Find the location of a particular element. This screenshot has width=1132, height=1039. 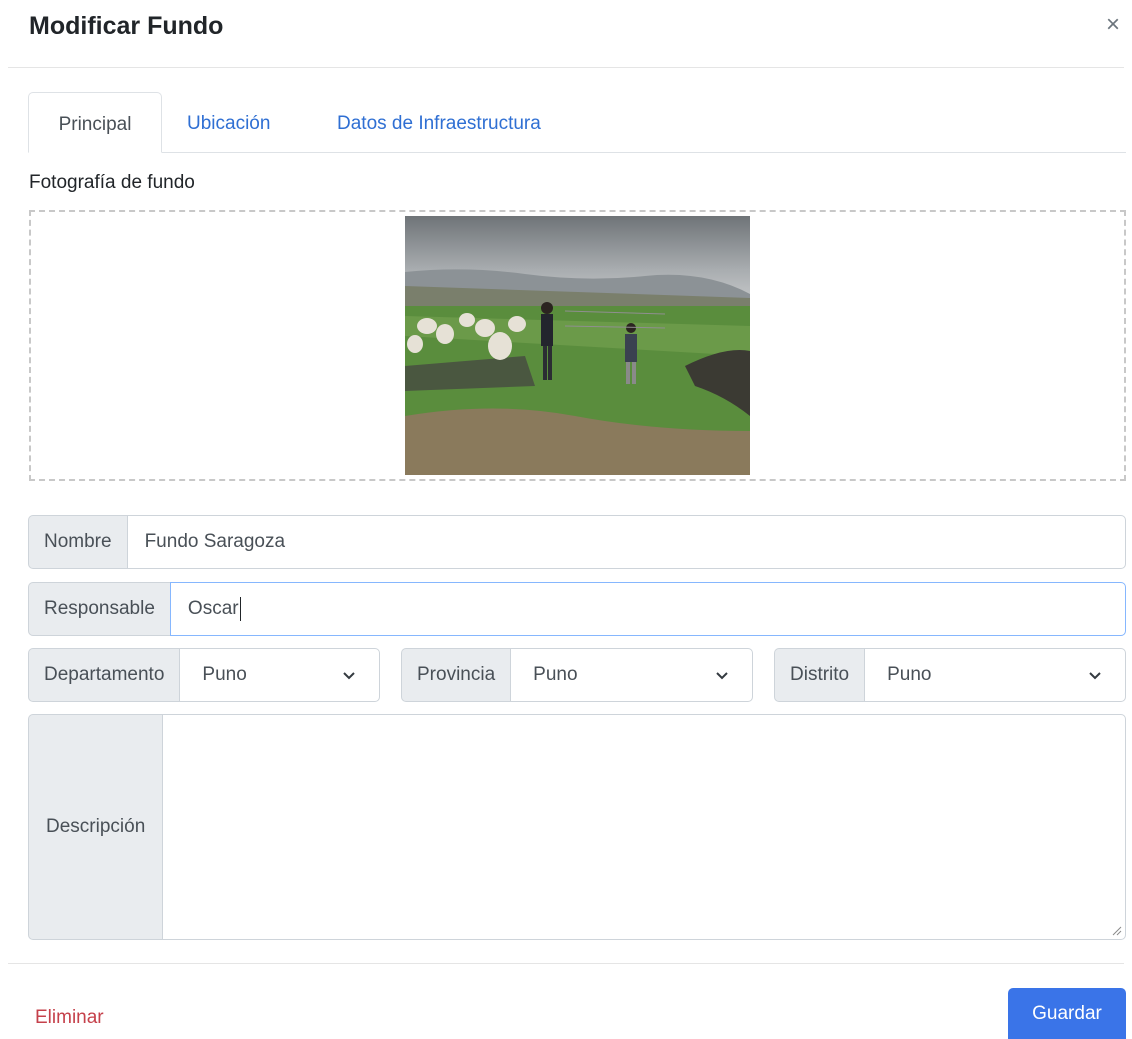

responsable-field: Responsable Oscar is located at coordinates (577, 609).